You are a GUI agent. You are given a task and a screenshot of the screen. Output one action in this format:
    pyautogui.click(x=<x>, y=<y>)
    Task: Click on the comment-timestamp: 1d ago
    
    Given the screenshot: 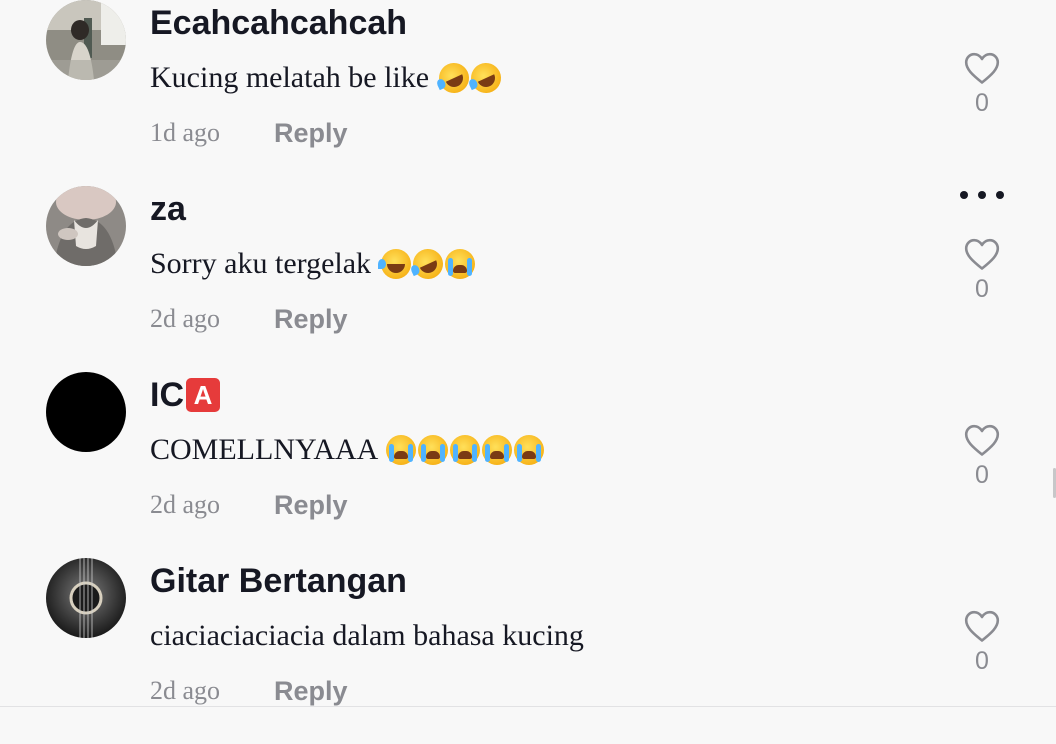 What is the action you would take?
    pyautogui.click(x=185, y=132)
    